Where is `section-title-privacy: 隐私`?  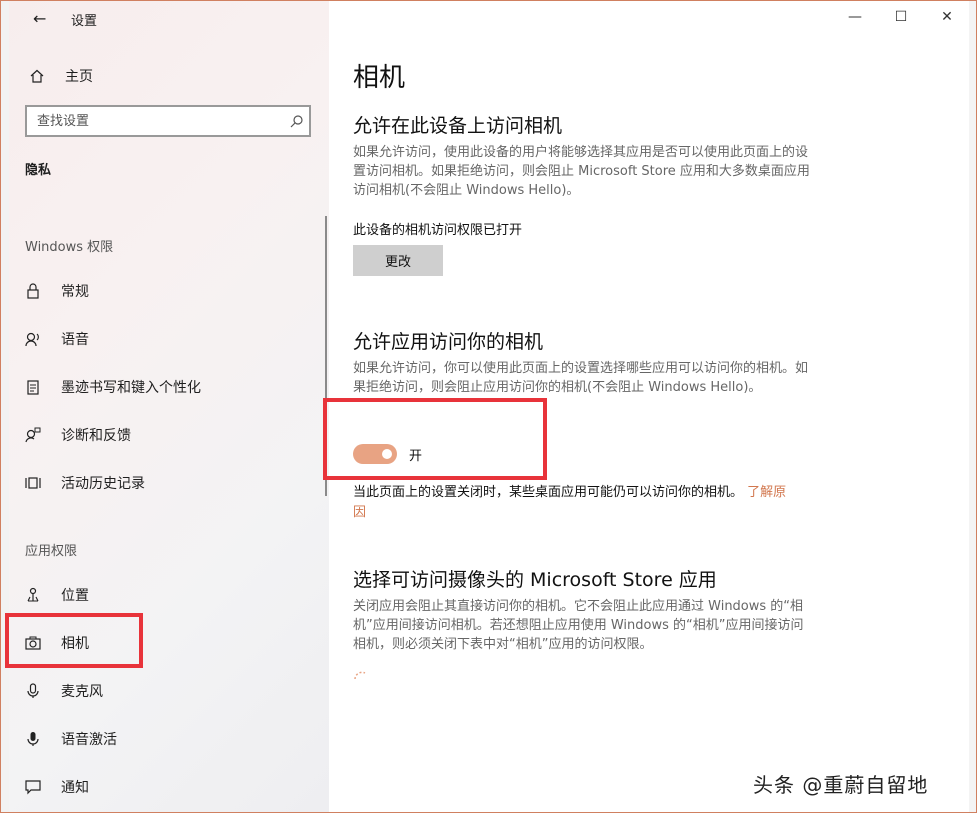
section-title-privacy: 隐私 is located at coordinates (38, 170).